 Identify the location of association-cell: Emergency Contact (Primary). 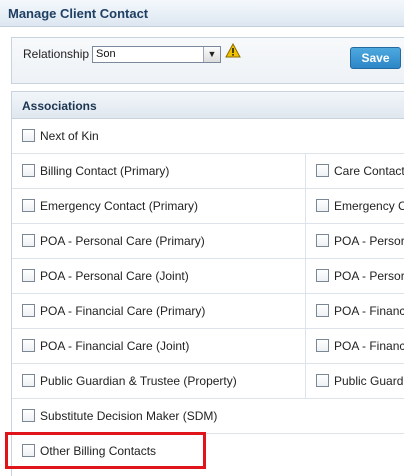
(158, 206).